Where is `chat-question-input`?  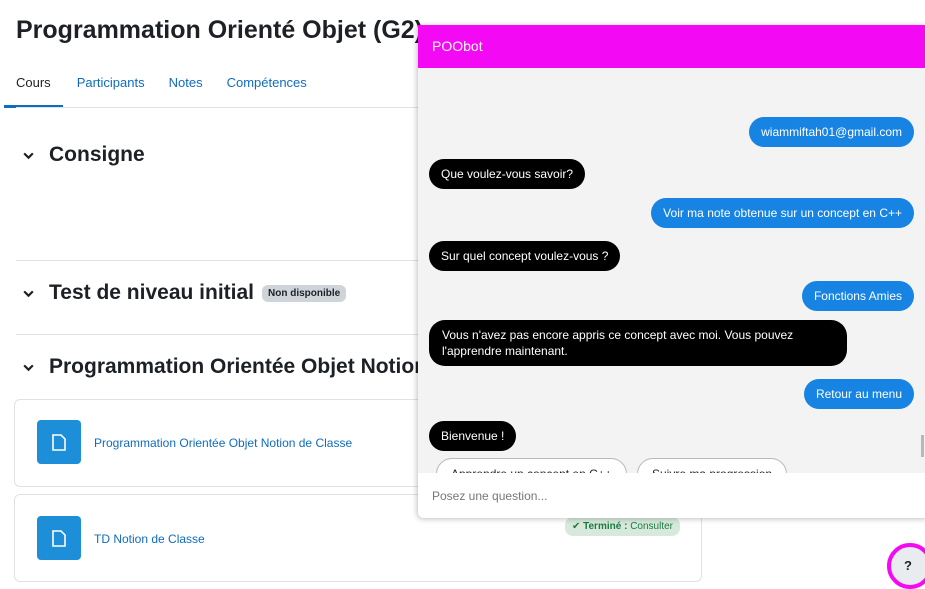
chat-question-input is located at coordinates (671, 495).